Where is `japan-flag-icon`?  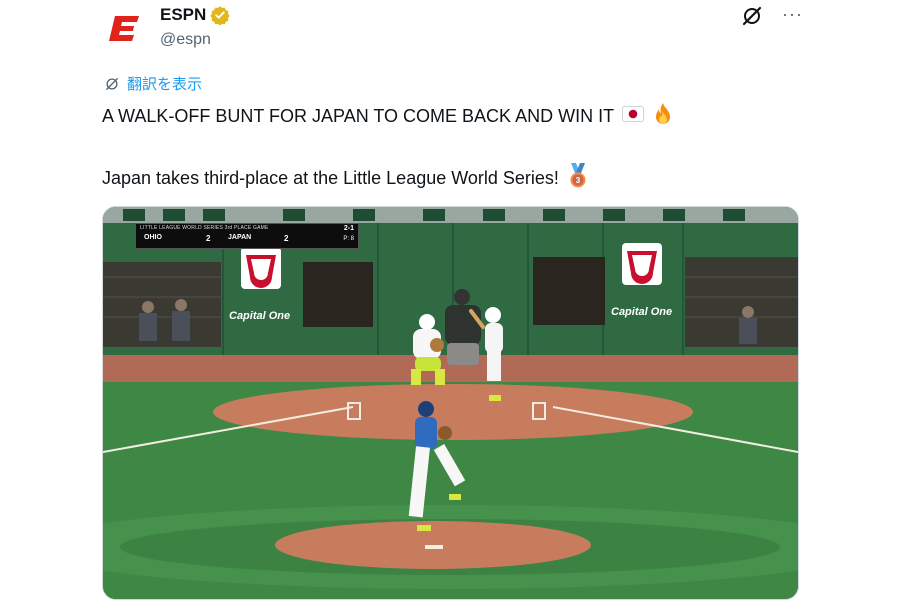 japan-flag-icon is located at coordinates (633, 116).